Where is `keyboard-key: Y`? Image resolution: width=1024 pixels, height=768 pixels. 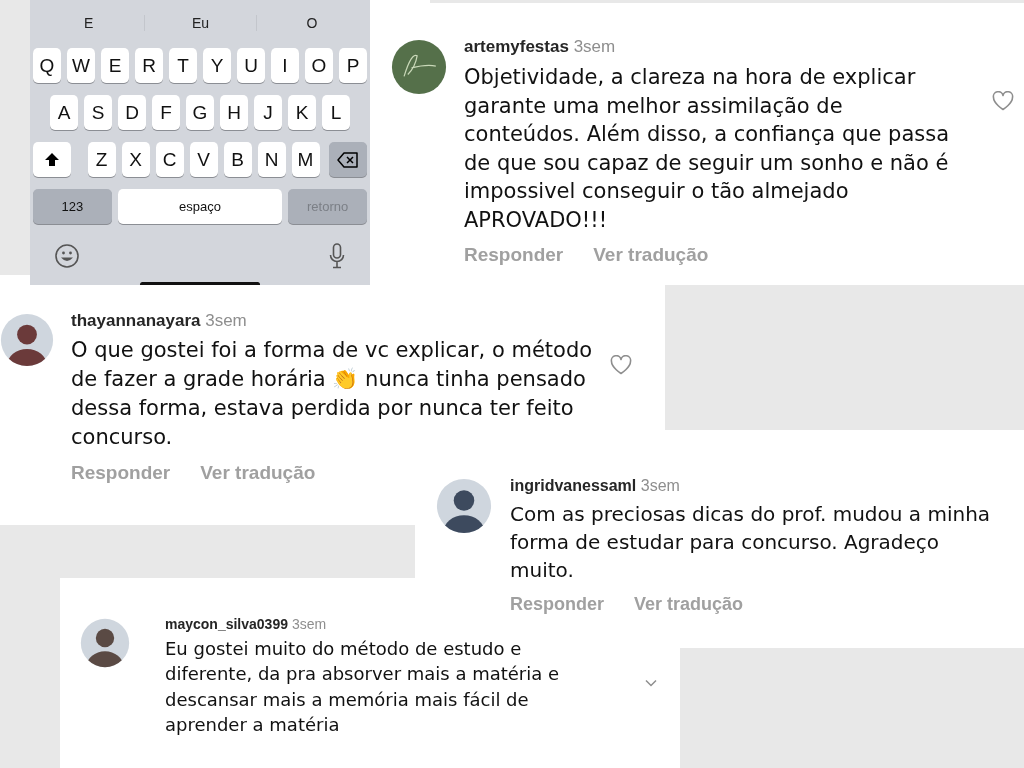
keyboard-key: Y is located at coordinates (217, 65).